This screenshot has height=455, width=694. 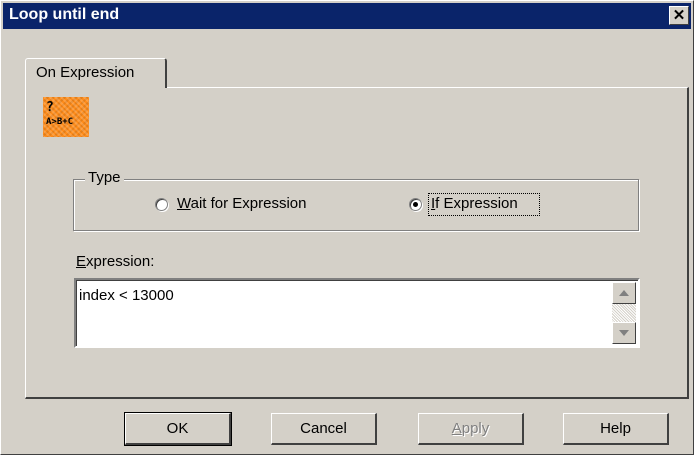 I want to click on vertical-scrollbar, so click(x=624, y=313).